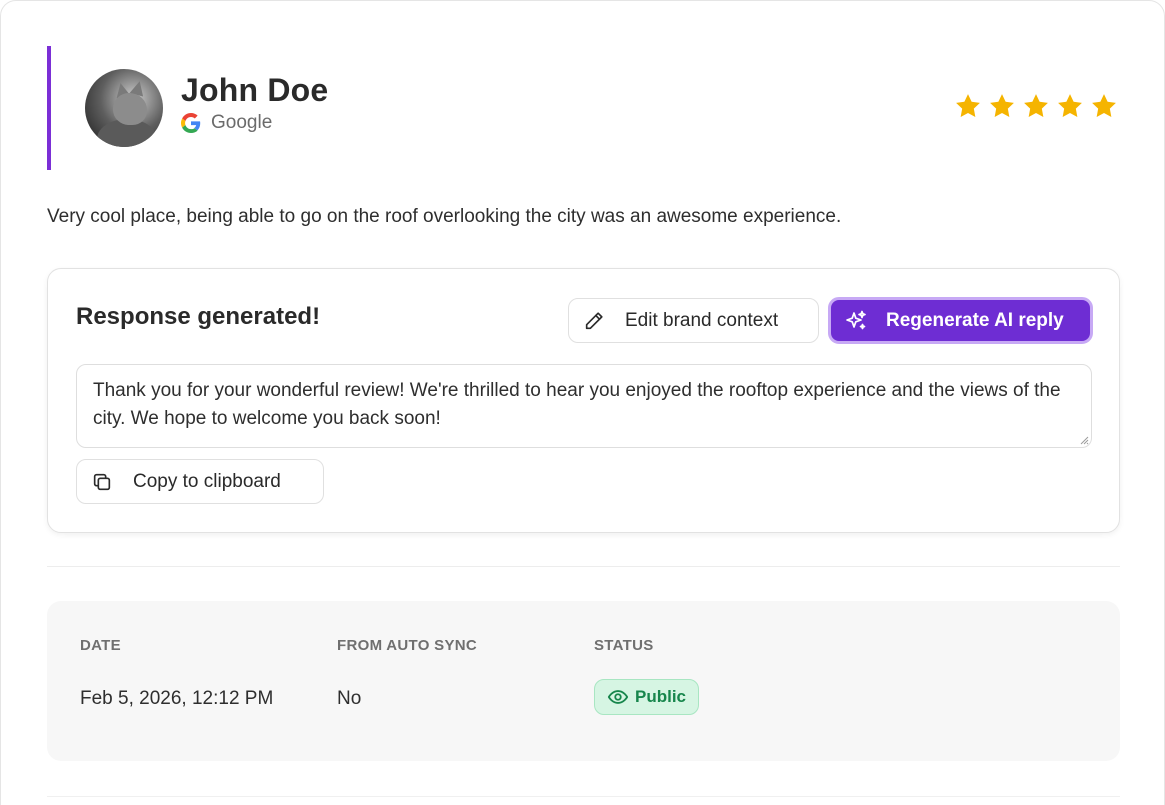 The height and width of the screenshot is (805, 1165). Describe the element at coordinates (349, 698) in the screenshot. I see `auto-sync-value: No` at that location.